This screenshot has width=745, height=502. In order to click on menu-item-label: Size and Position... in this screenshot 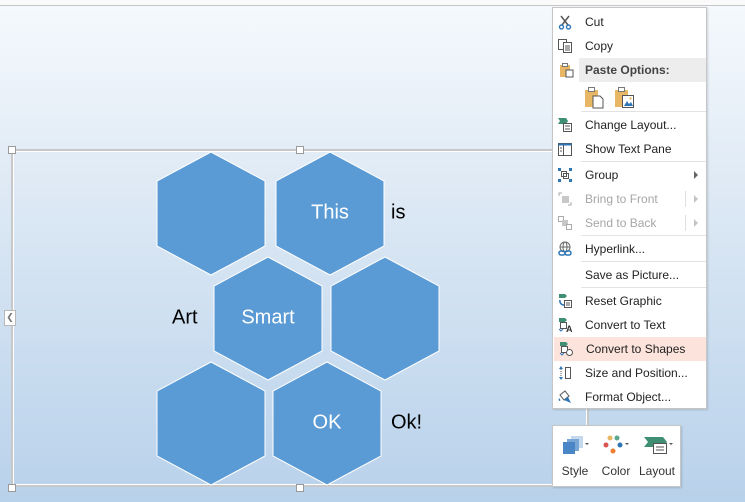, I will do `click(636, 373)`.